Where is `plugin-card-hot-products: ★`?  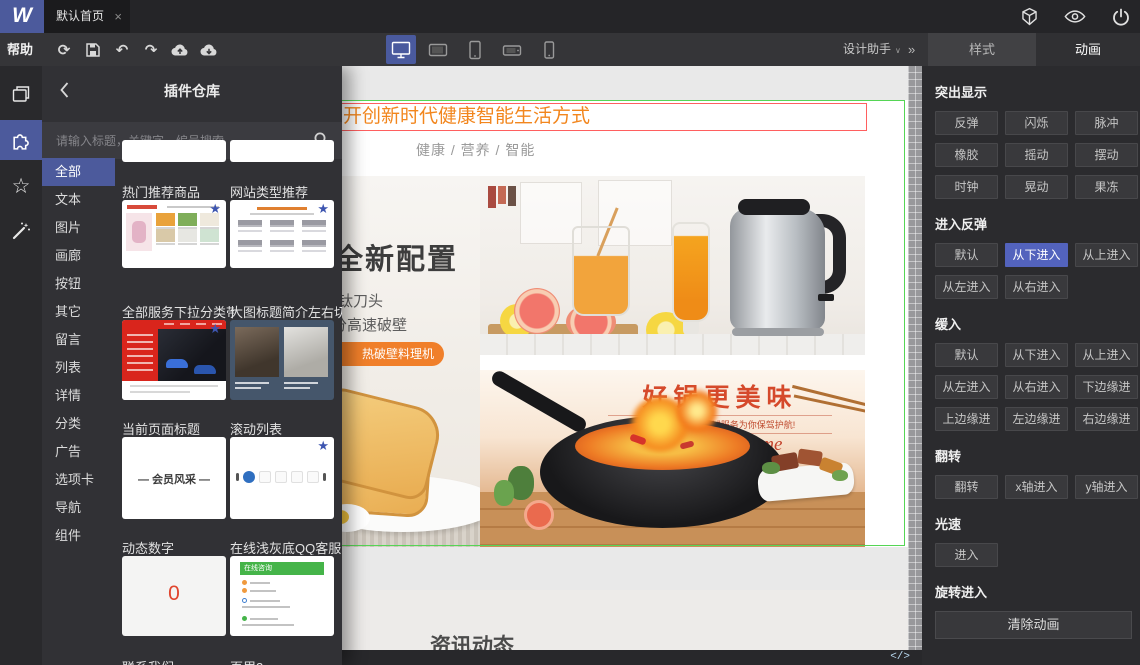
plugin-card-hot-products: ★ is located at coordinates (174, 234).